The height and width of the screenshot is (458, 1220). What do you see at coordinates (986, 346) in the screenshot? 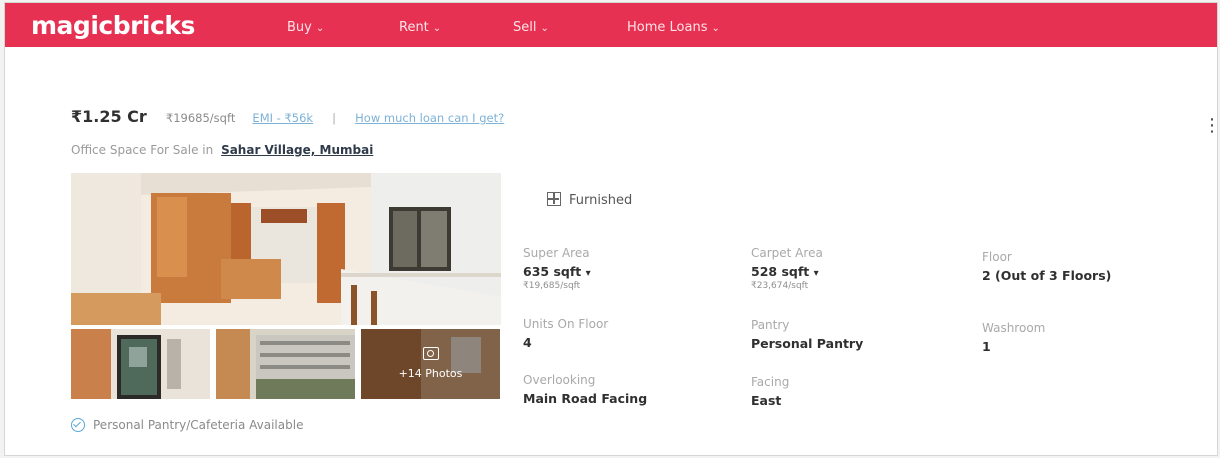
I see `attr-value: 1` at bounding box center [986, 346].